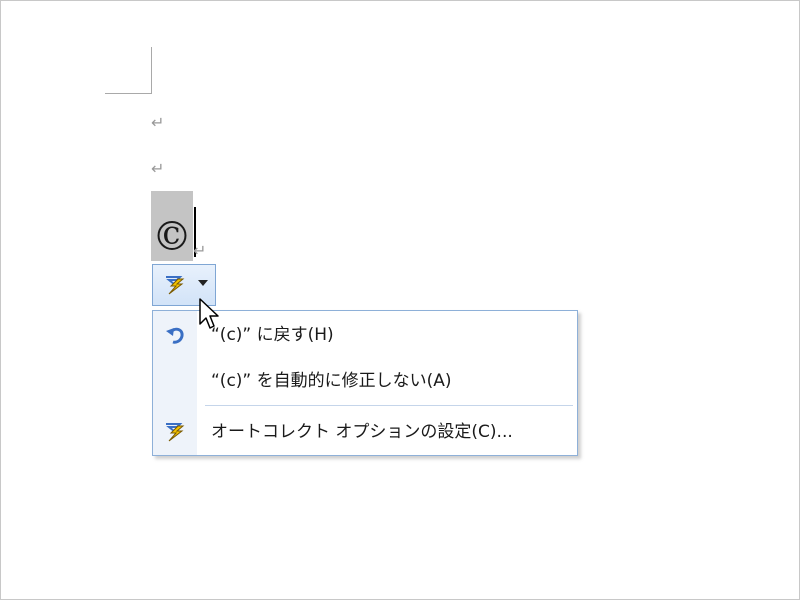 This screenshot has width=800, height=600. I want to click on menu-item-stop-autocorrect: “(c)” を自動的に修正しない(A), so click(365, 381).